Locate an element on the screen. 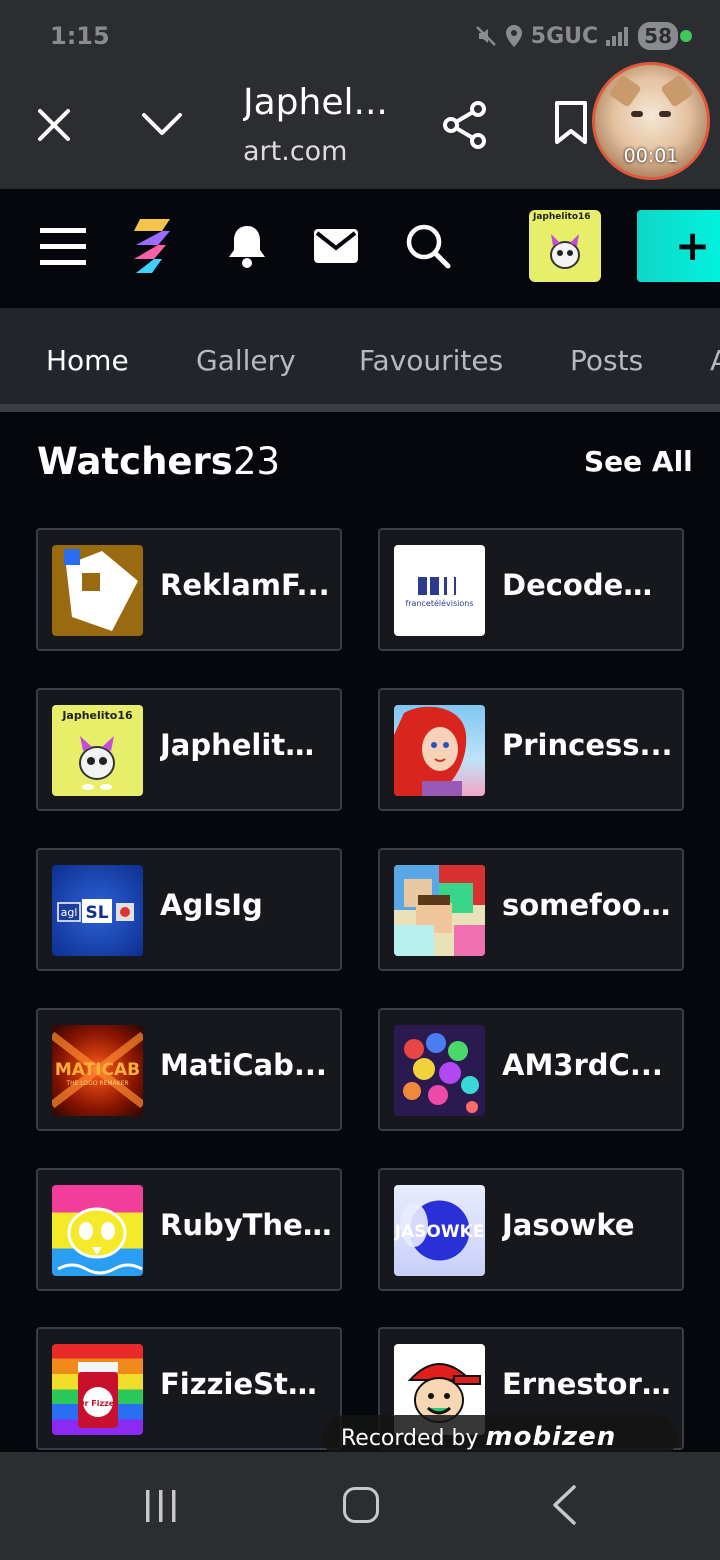 This screenshot has width=720, height=1560. watcher-avatar: agl SL is located at coordinates (97, 910).